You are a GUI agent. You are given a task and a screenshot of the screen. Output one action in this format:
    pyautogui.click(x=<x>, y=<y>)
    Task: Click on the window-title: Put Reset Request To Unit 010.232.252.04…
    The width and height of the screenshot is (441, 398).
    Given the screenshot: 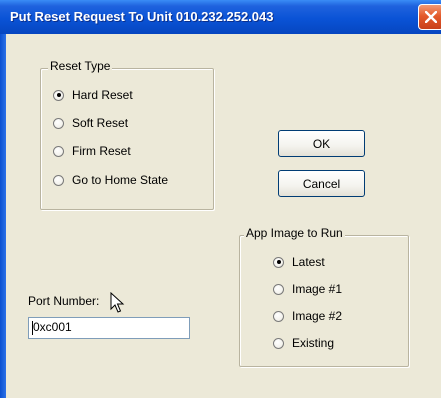 What is the action you would take?
    pyautogui.click(x=142, y=16)
    